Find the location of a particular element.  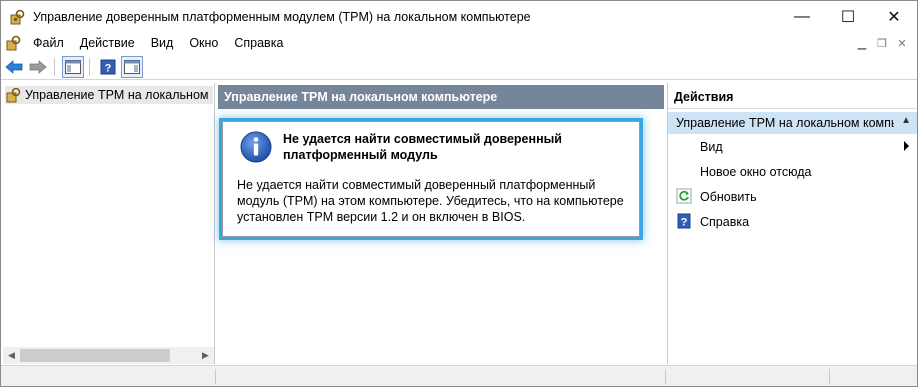

horizontal-scrollbar: ◀ ▶ is located at coordinates (108, 355).